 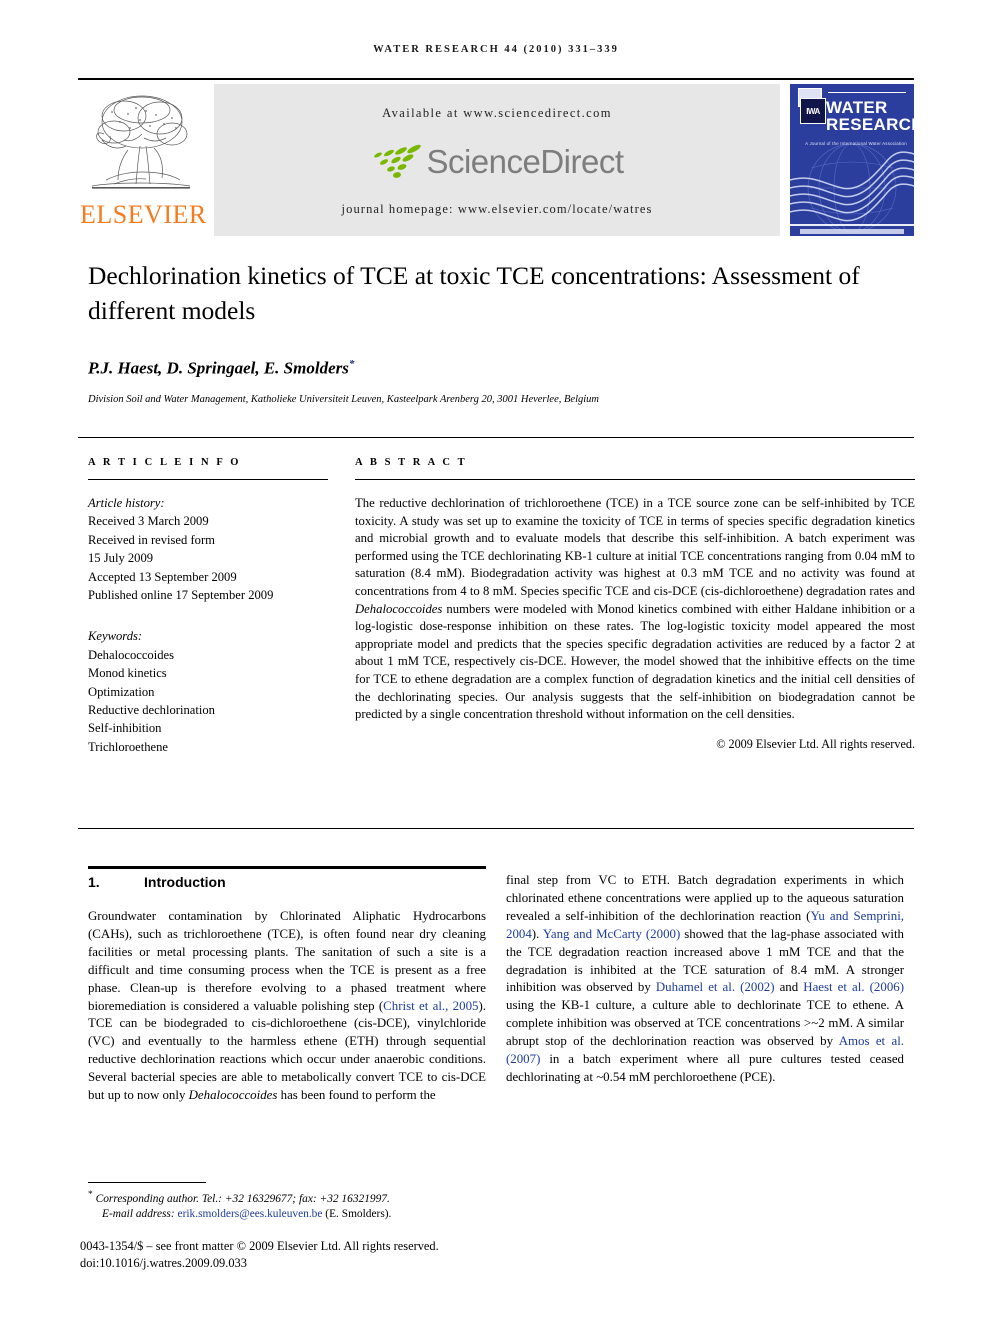 I want to click on section-heading-rule, so click(x=287, y=867).